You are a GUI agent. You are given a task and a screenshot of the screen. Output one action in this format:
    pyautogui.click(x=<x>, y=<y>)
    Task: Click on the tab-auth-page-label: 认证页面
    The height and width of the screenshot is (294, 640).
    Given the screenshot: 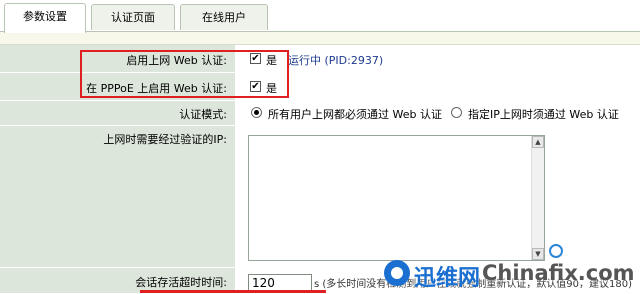 What is the action you would take?
    pyautogui.click(x=133, y=17)
    